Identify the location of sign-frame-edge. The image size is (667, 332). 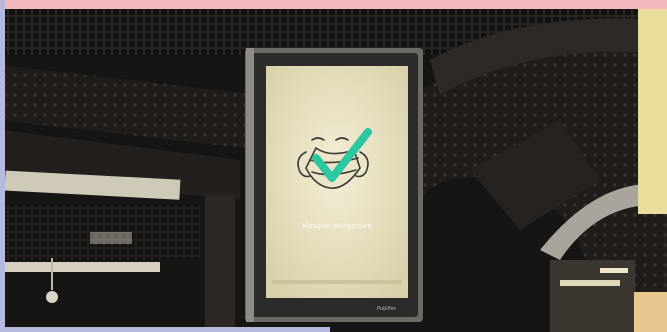
(250, 185).